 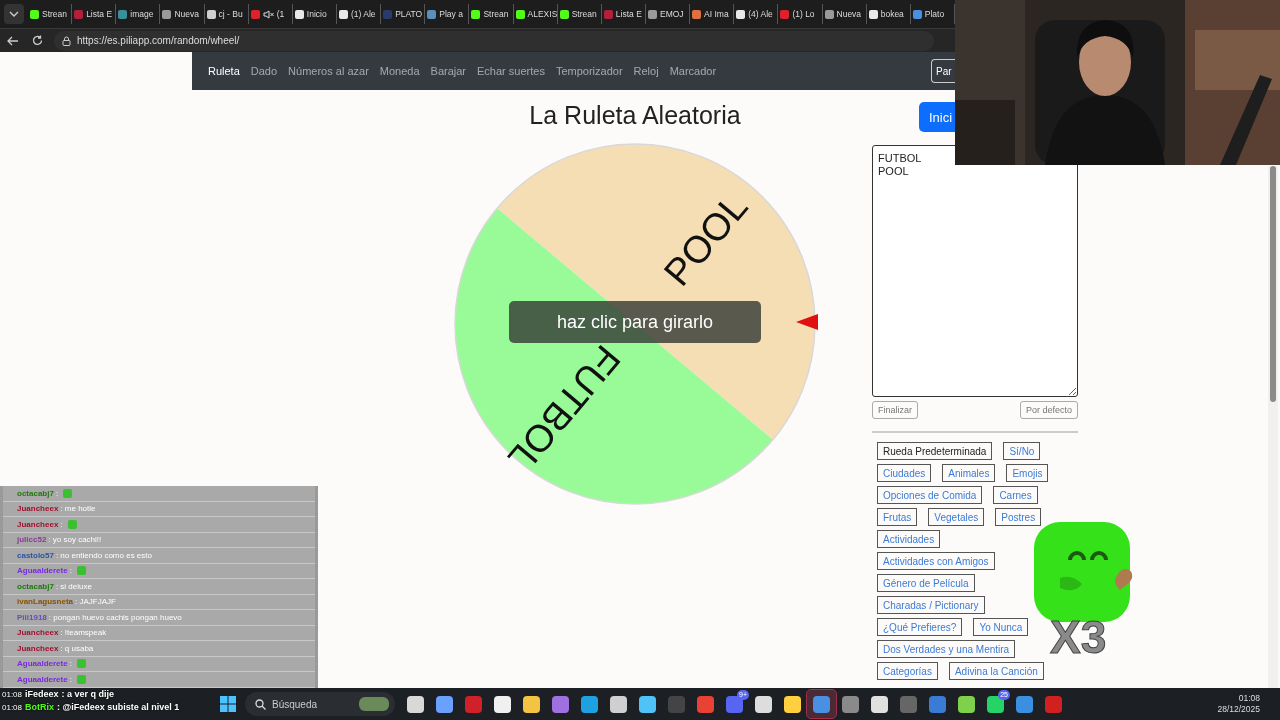 I want to click on nav-link: Reloj, so click(x=646, y=71).